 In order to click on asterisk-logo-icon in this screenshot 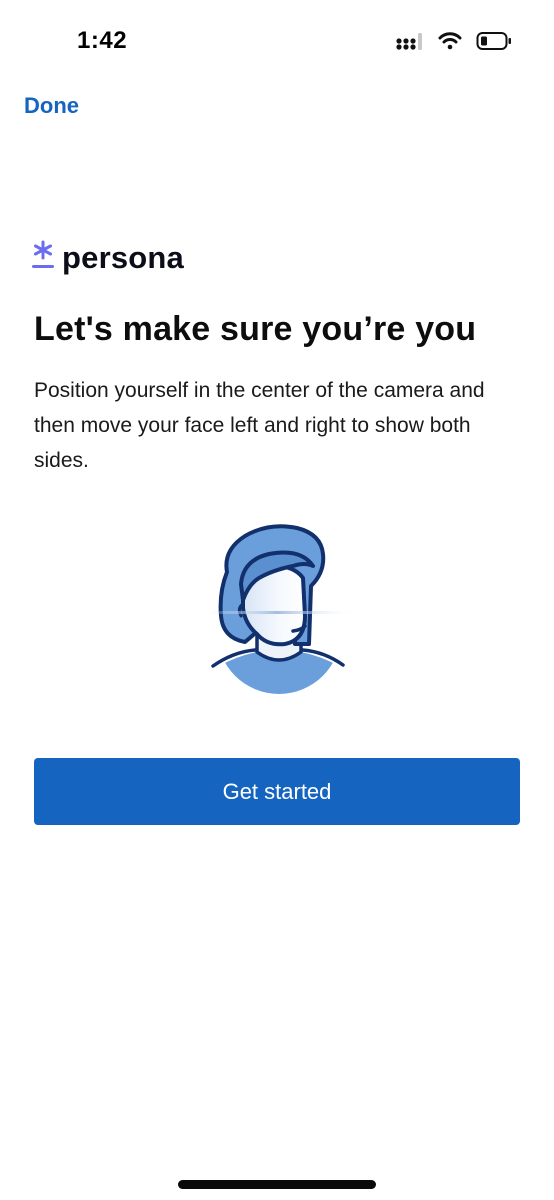, I will do `click(43, 257)`.